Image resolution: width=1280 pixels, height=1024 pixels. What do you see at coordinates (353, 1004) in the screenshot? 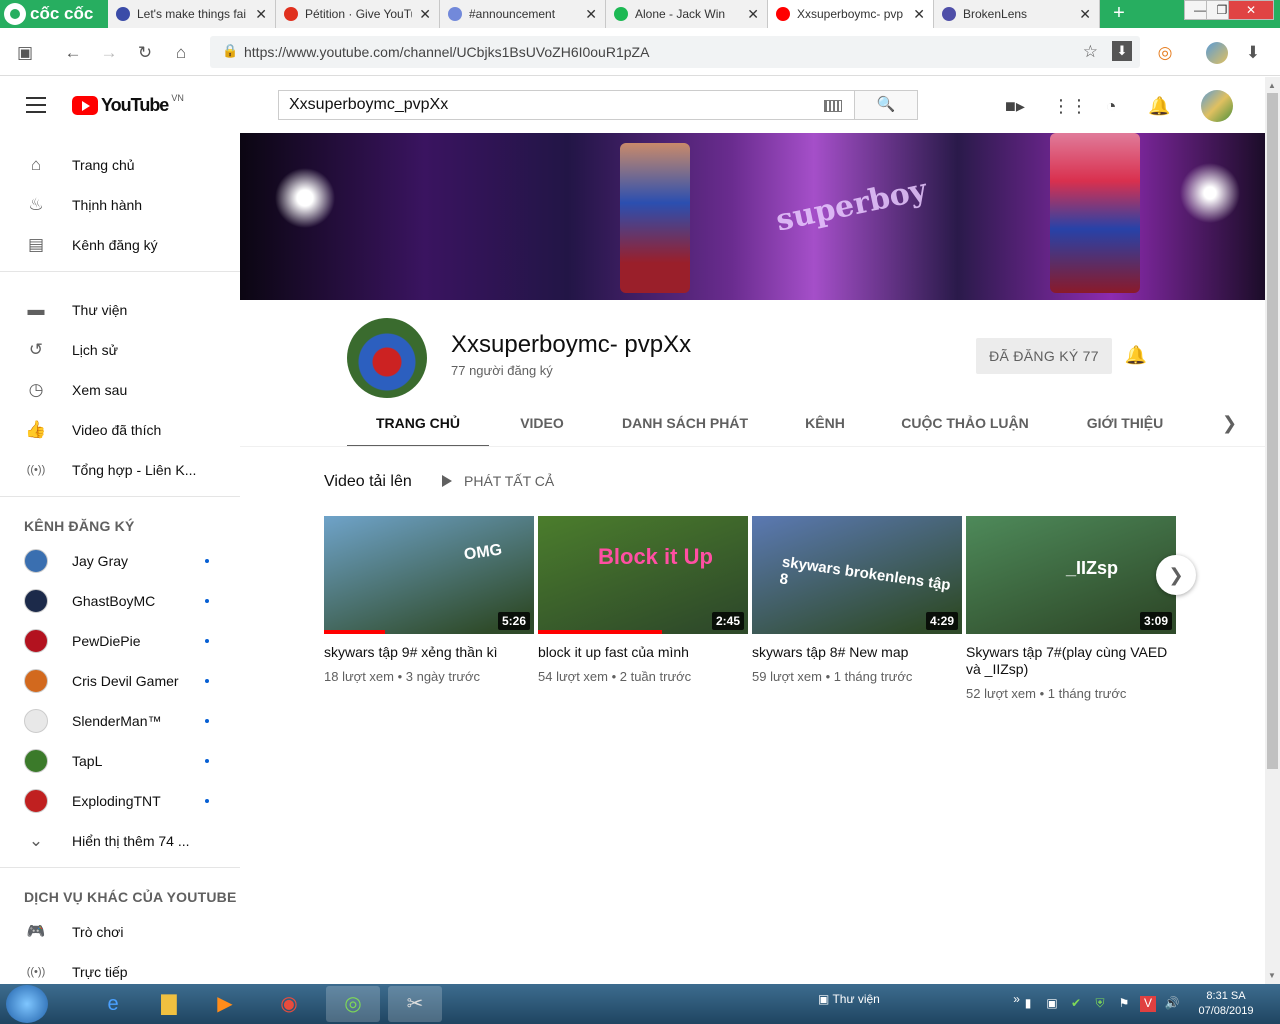
I see `coccoc-taskbar-icon: ◎` at bounding box center [353, 1004].